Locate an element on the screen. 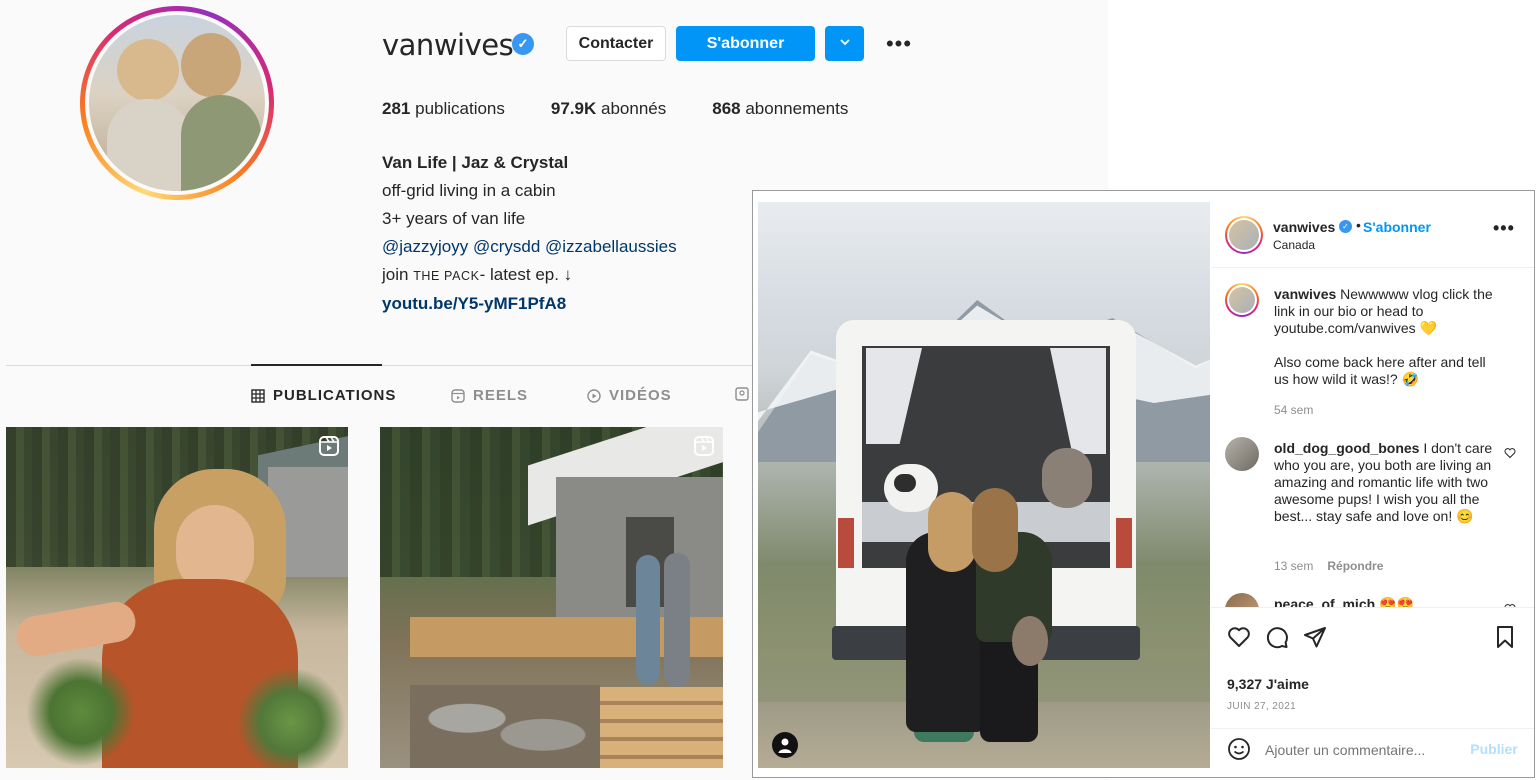  comment-body: 😍😍 is located at coordinates (1394, 601).